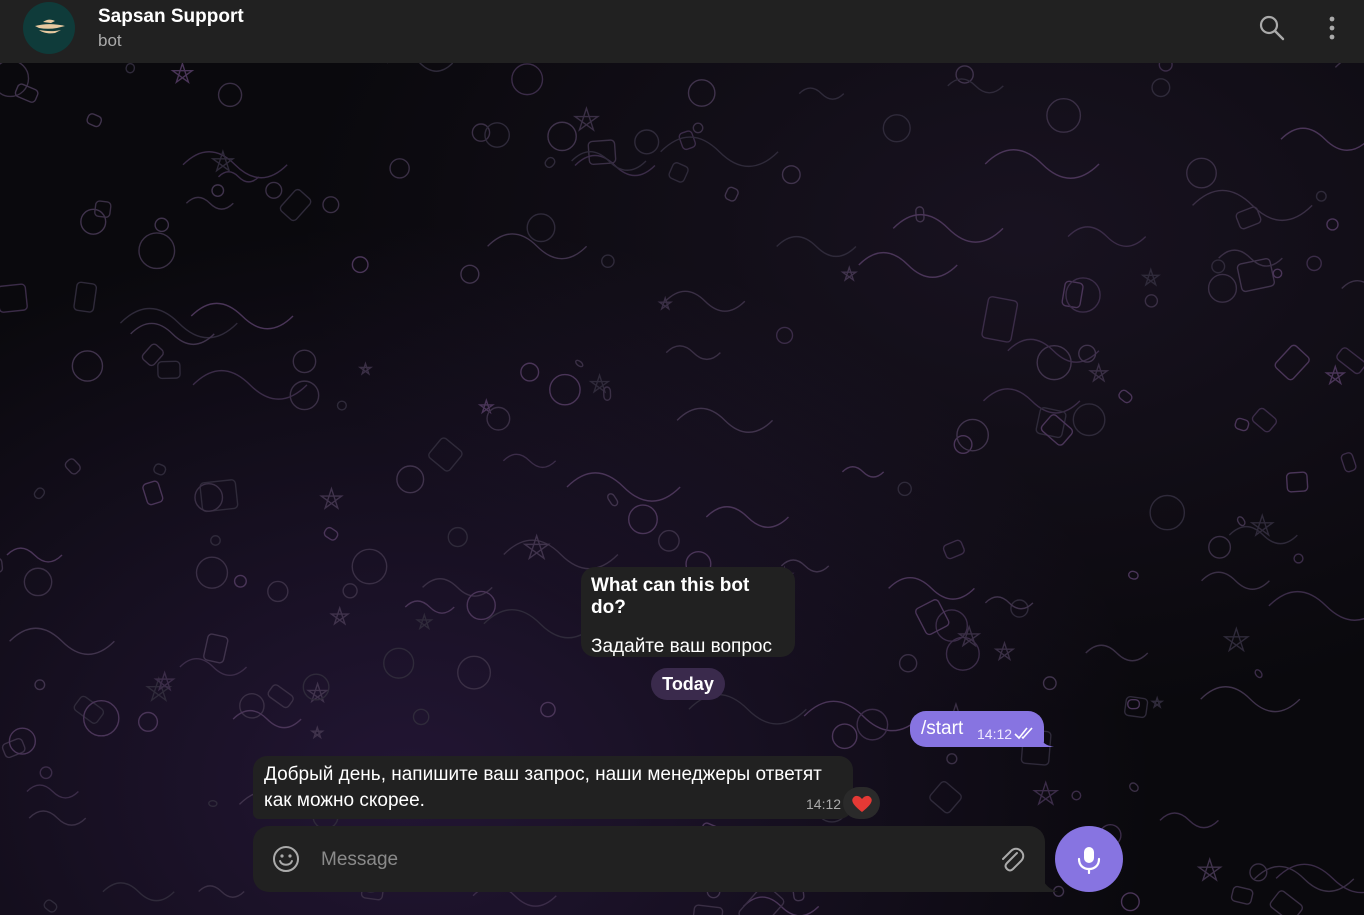 This screenshot has height=915, width=1364. I want to click on voice-record-button, so click(1089, 859).